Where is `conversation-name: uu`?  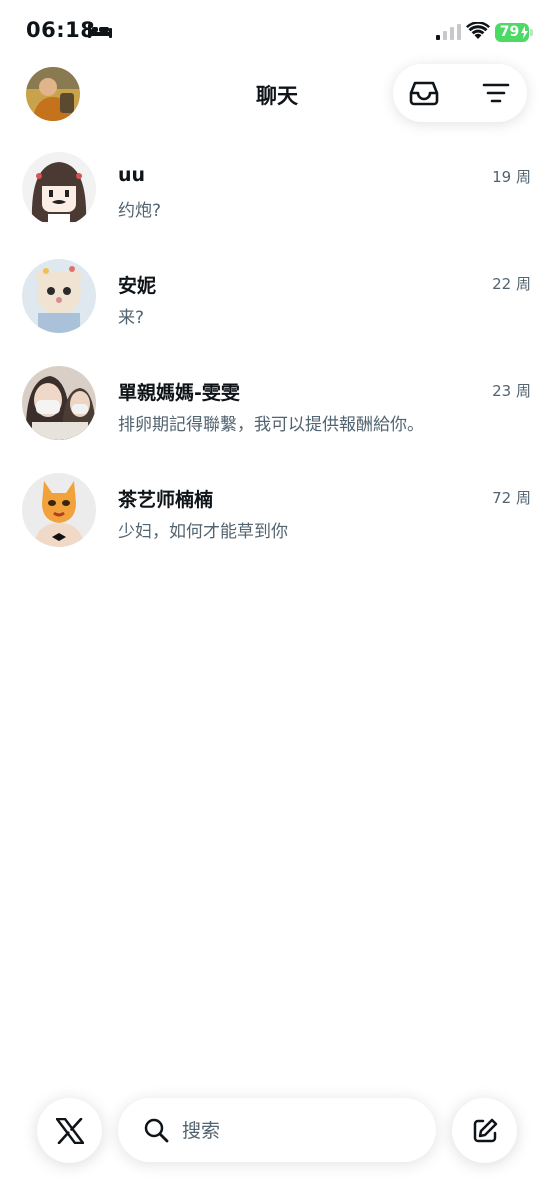
conversation-name: uu is located at coordinates (132, 175).